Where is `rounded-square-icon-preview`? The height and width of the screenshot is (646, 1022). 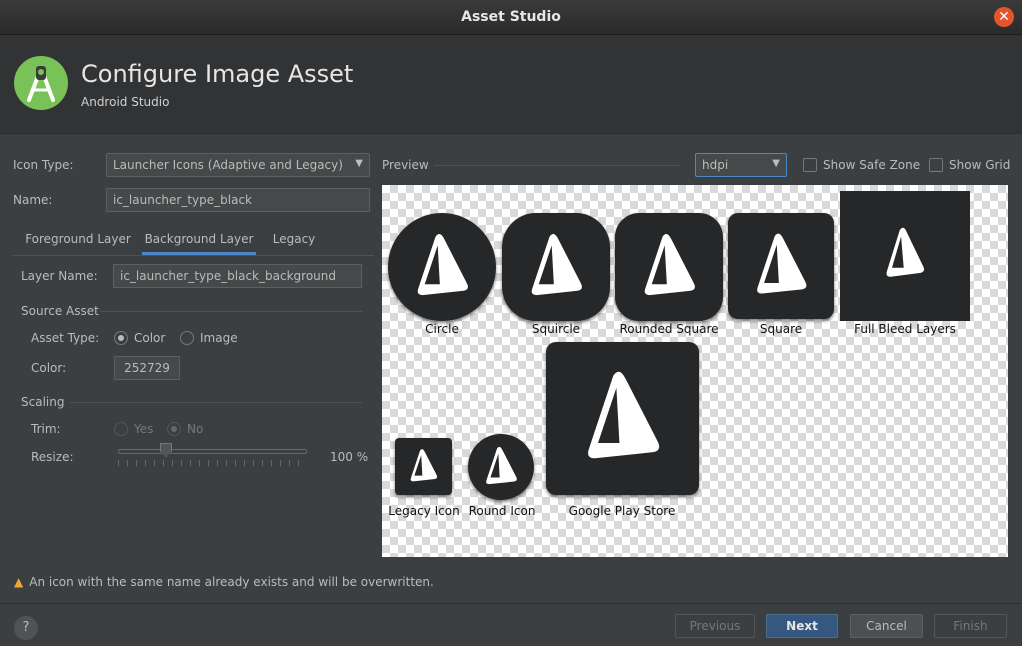 rounded-square-icon-preview is located at coordinates (669, 267).